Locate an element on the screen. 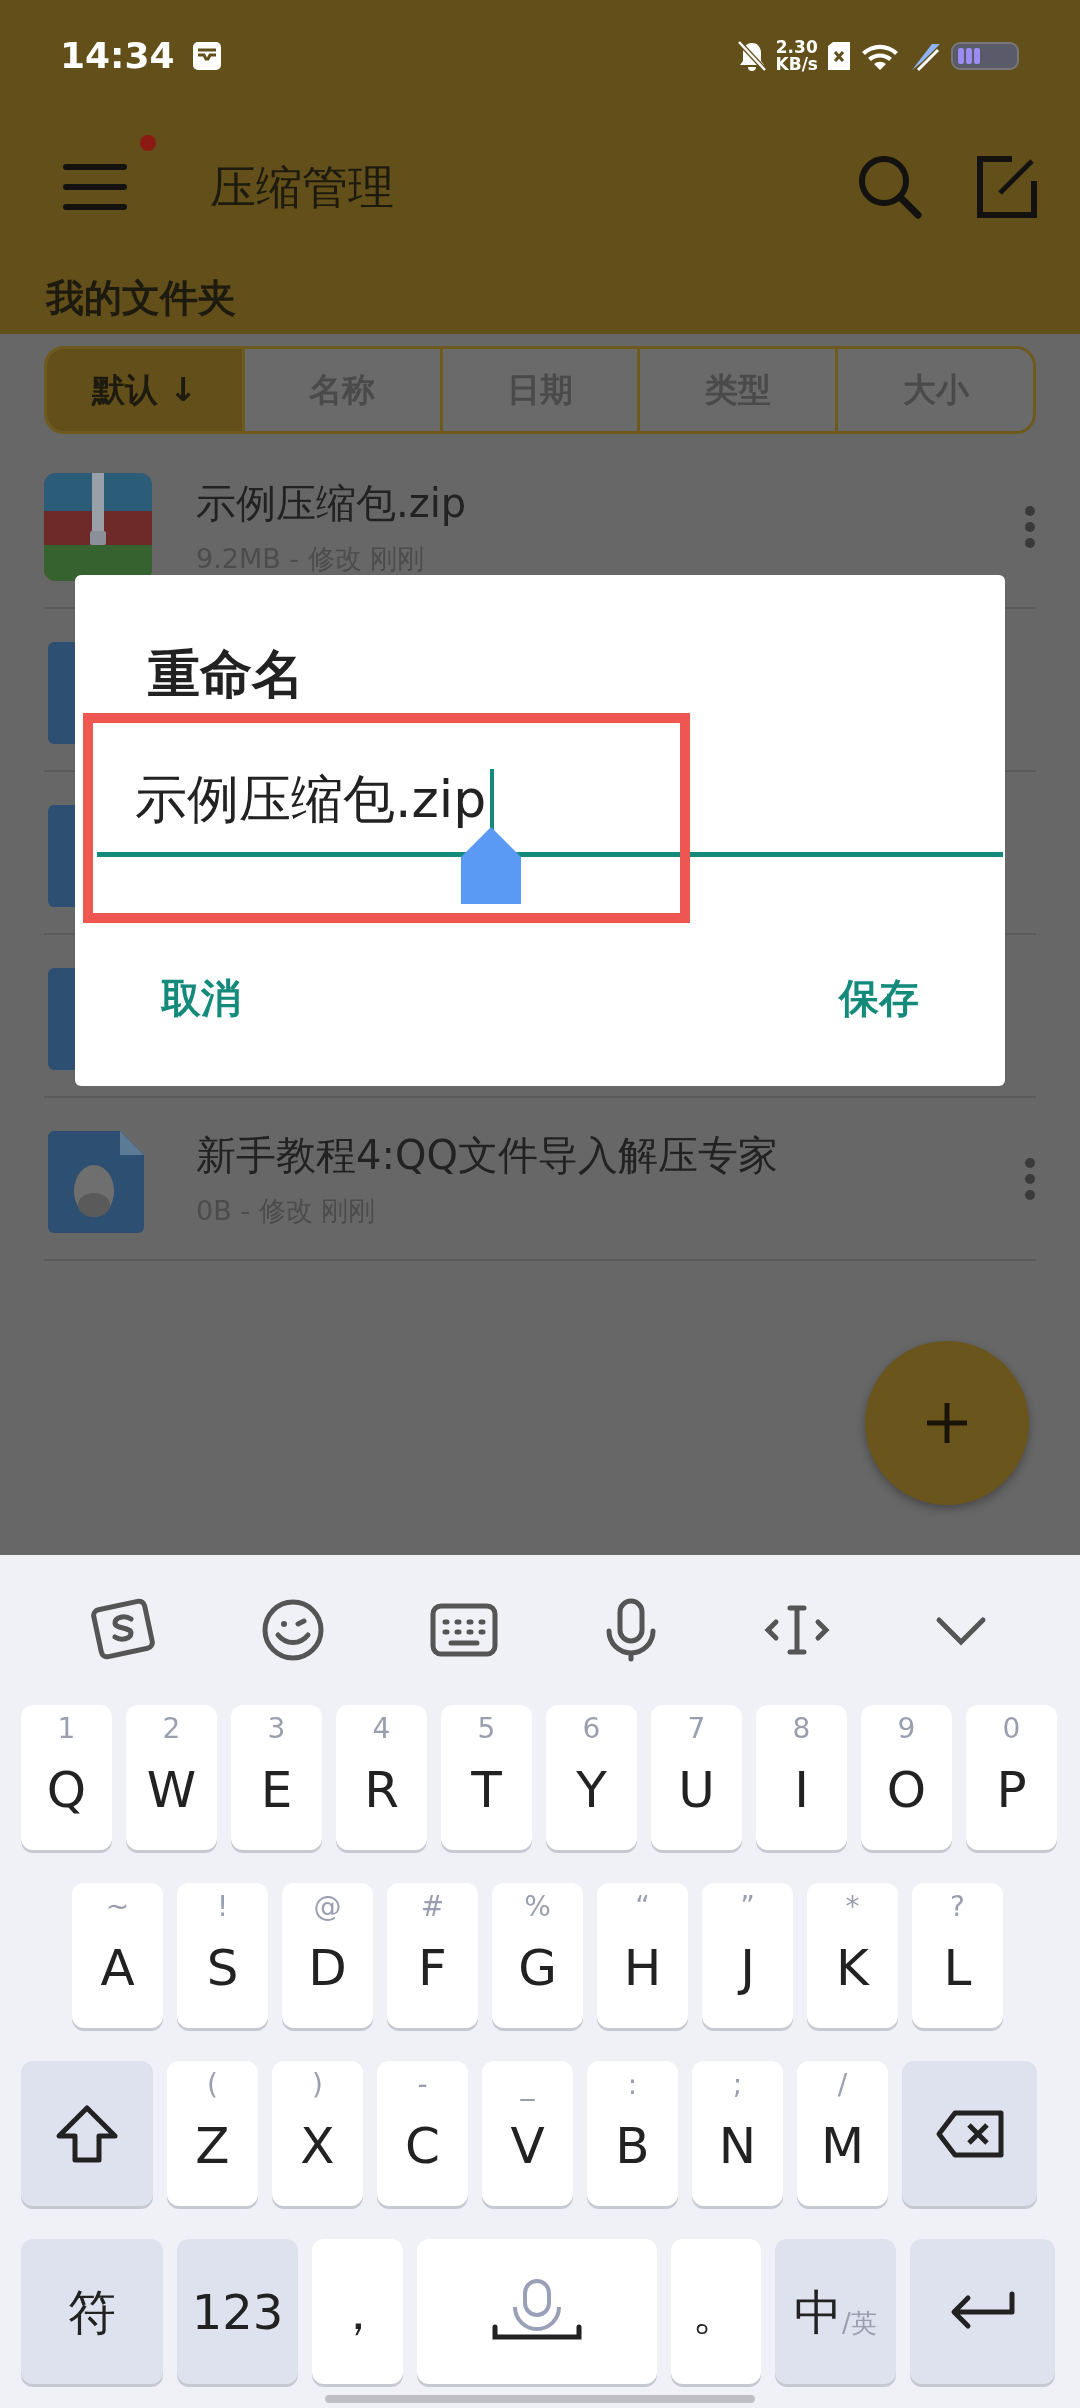 The image size is (1080, 2408). key: / M is located at coordinates (842, 2133).